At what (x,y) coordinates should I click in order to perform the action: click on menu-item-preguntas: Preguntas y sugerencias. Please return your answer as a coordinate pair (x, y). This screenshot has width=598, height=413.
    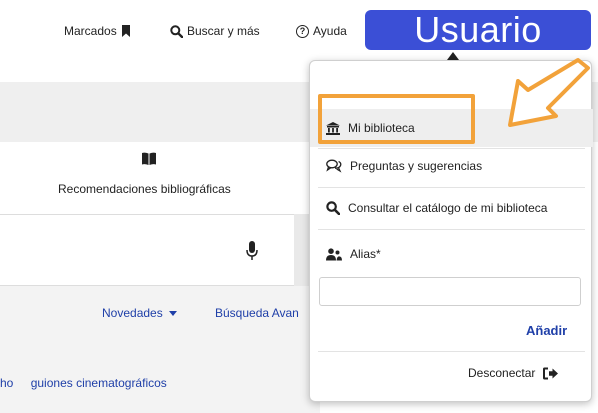
    Looking at the image, I should click on (451, 166).